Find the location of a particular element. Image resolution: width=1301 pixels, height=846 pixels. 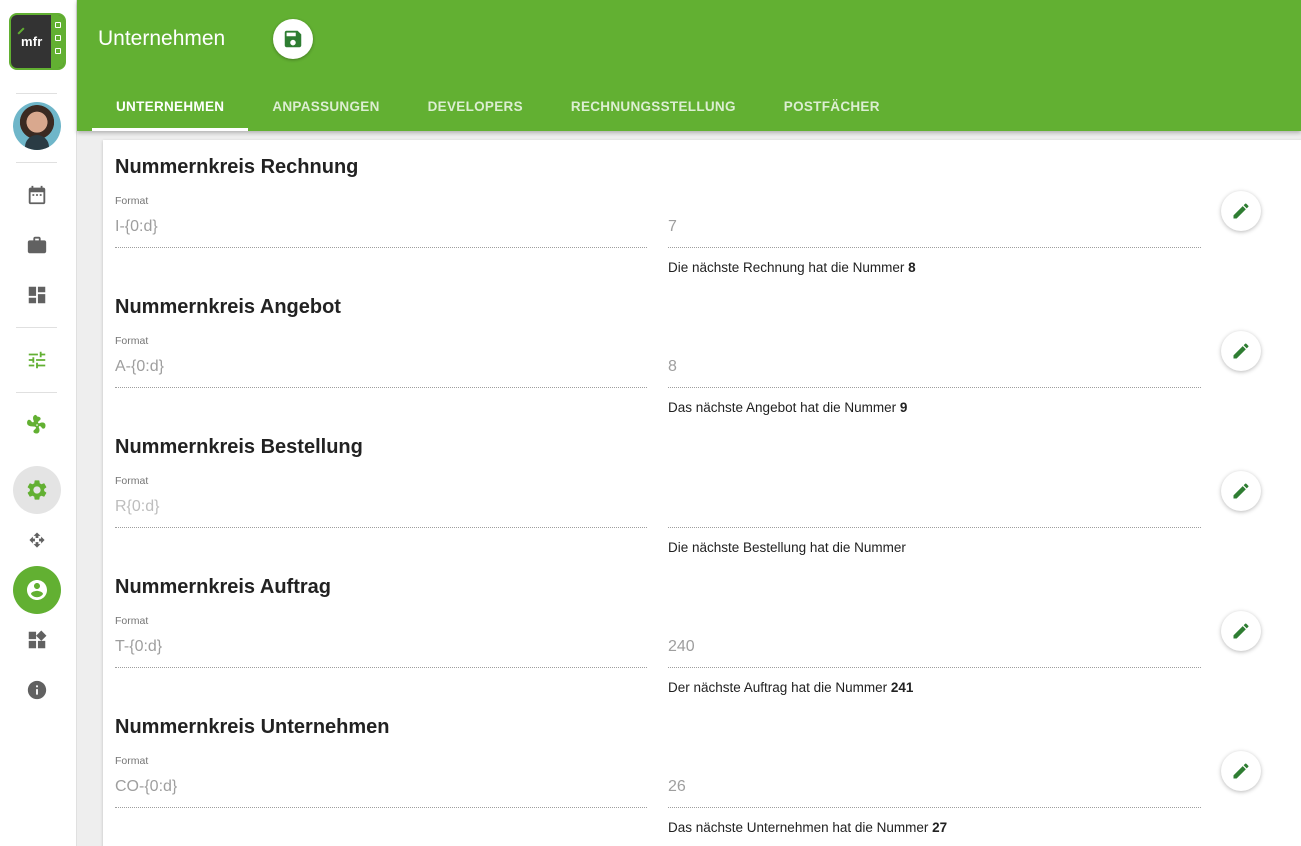

logo-text: mfr is located at coordinates (32, 41).